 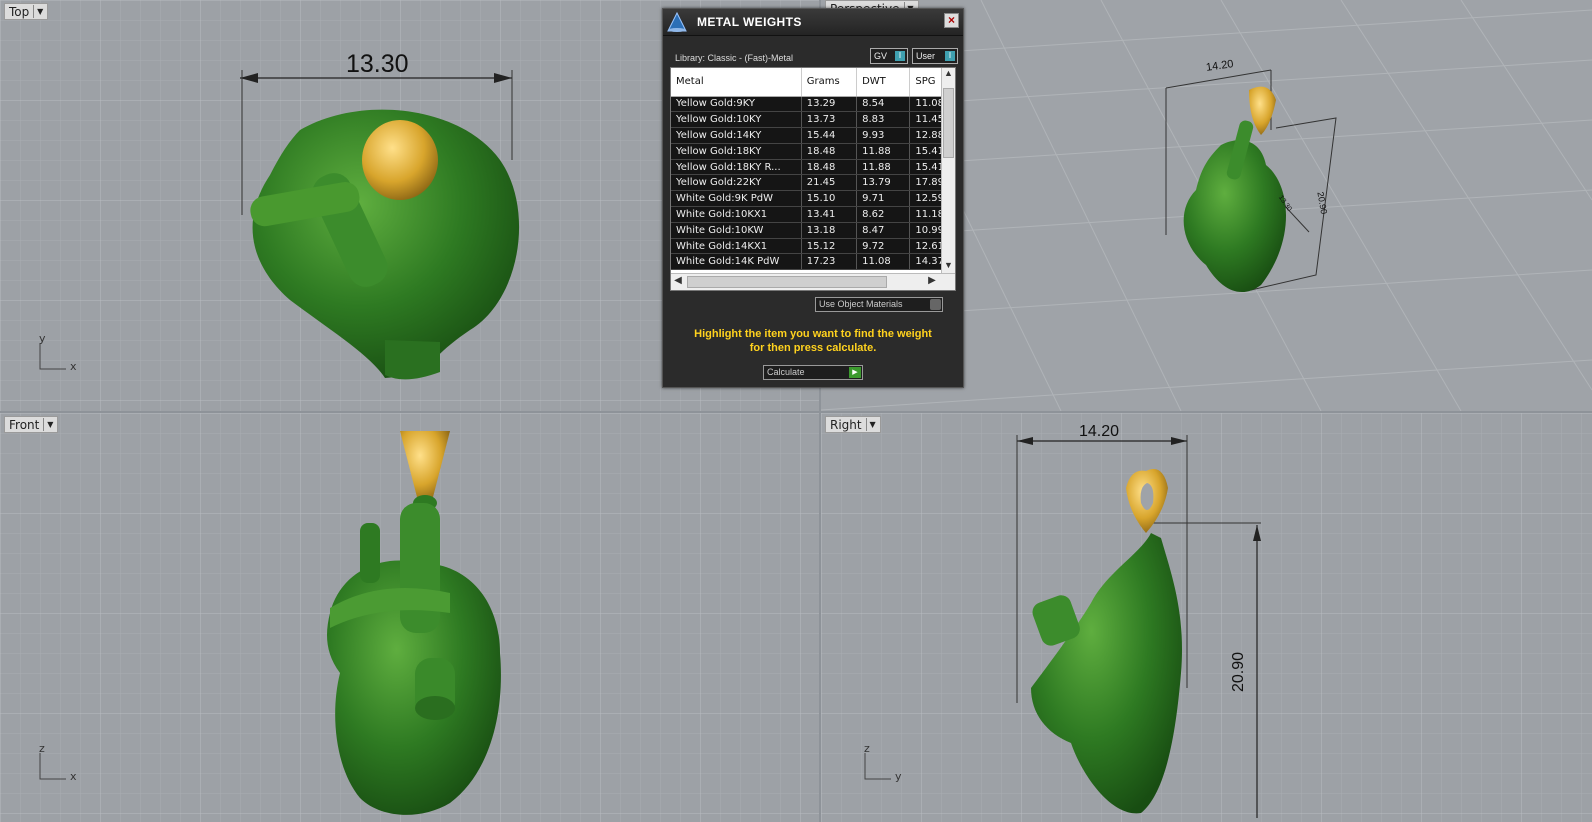 I want to click on play-arrow-icon: ▶, so click(x=855, y=372).